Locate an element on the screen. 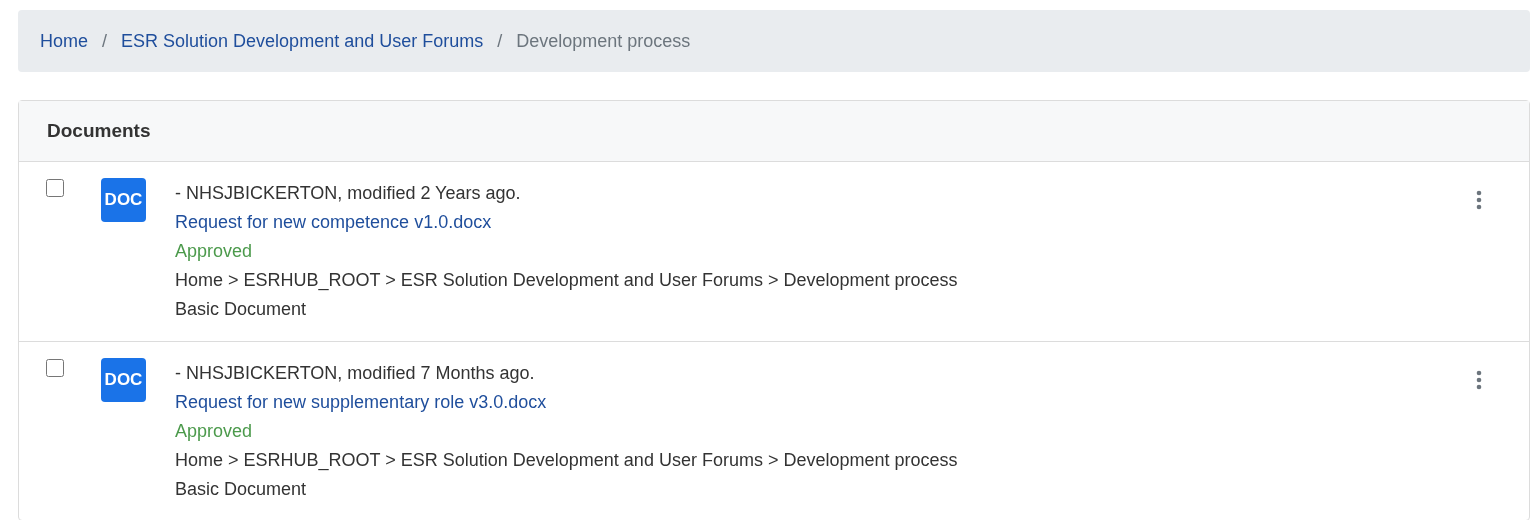 This screenshot has width=1538, height=520. breadcrumb-link: ESR Solution Development and User Forums is located at coordinates (302, 41).